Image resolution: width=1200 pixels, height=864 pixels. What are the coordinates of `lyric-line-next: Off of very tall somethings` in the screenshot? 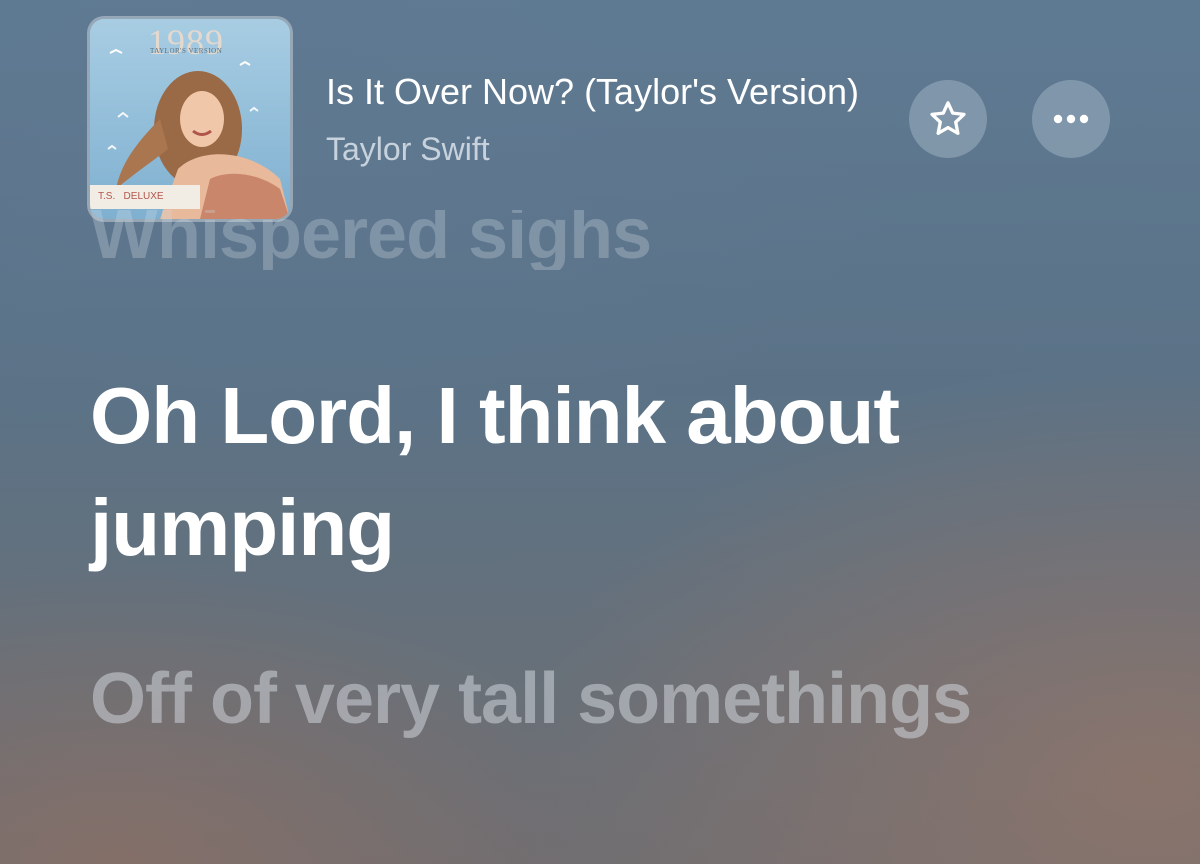 It's located at (540, 699).